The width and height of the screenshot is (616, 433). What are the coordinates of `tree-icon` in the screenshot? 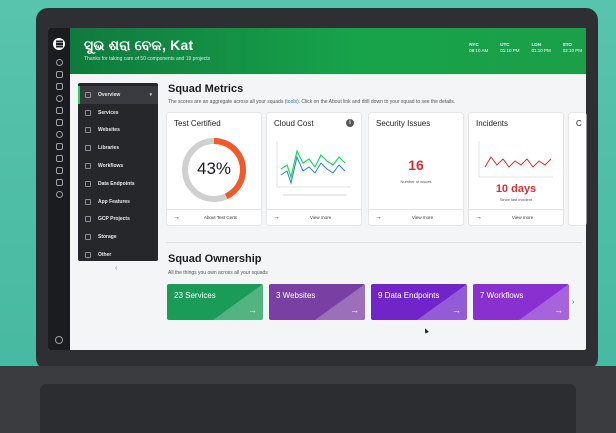 It's located at (59, 86).